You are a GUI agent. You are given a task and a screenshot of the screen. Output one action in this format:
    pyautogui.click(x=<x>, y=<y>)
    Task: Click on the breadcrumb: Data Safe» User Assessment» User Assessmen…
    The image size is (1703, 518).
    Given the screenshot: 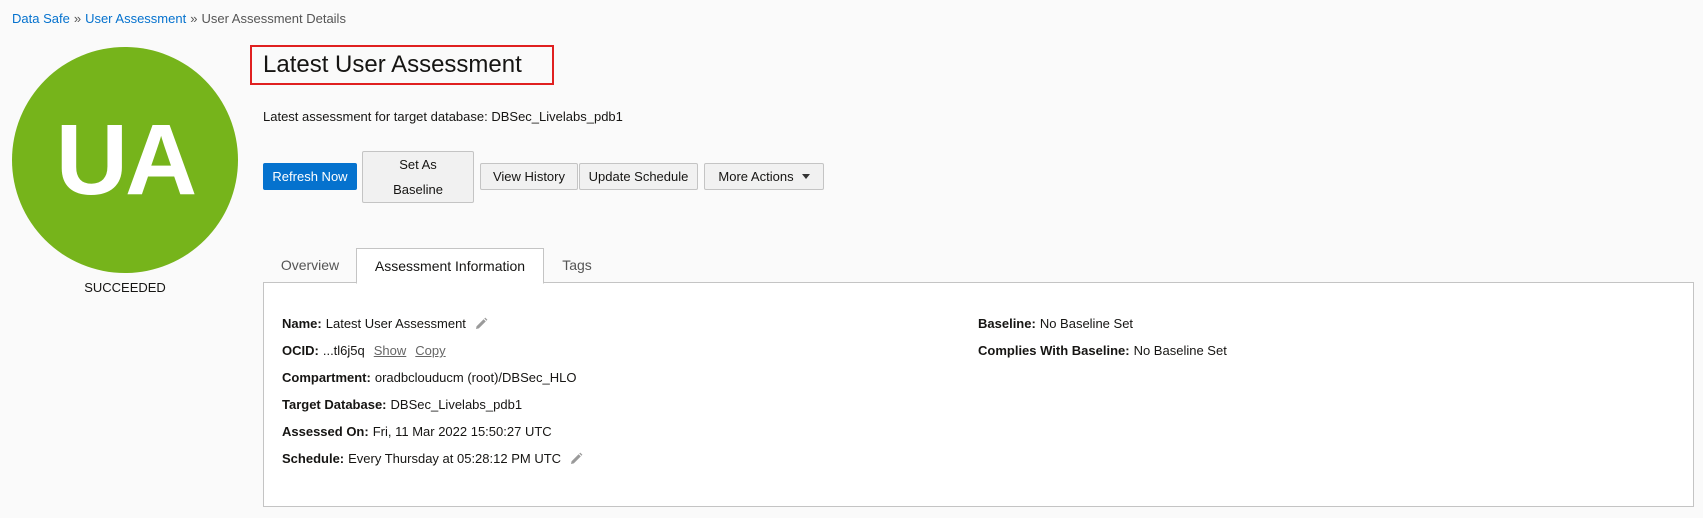 What is the action you would take?
    pyautogui.click(x=179, y=18)
    